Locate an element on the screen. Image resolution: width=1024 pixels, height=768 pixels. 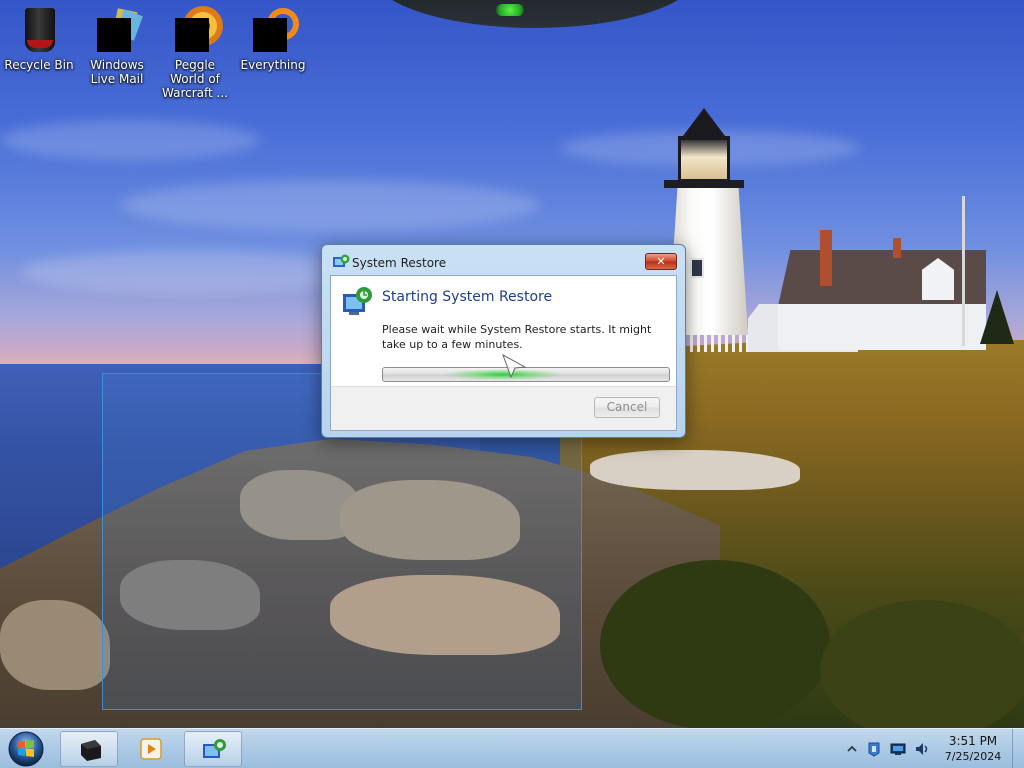
desktop-icon-label: Everything is located at coordinates (273, 65).